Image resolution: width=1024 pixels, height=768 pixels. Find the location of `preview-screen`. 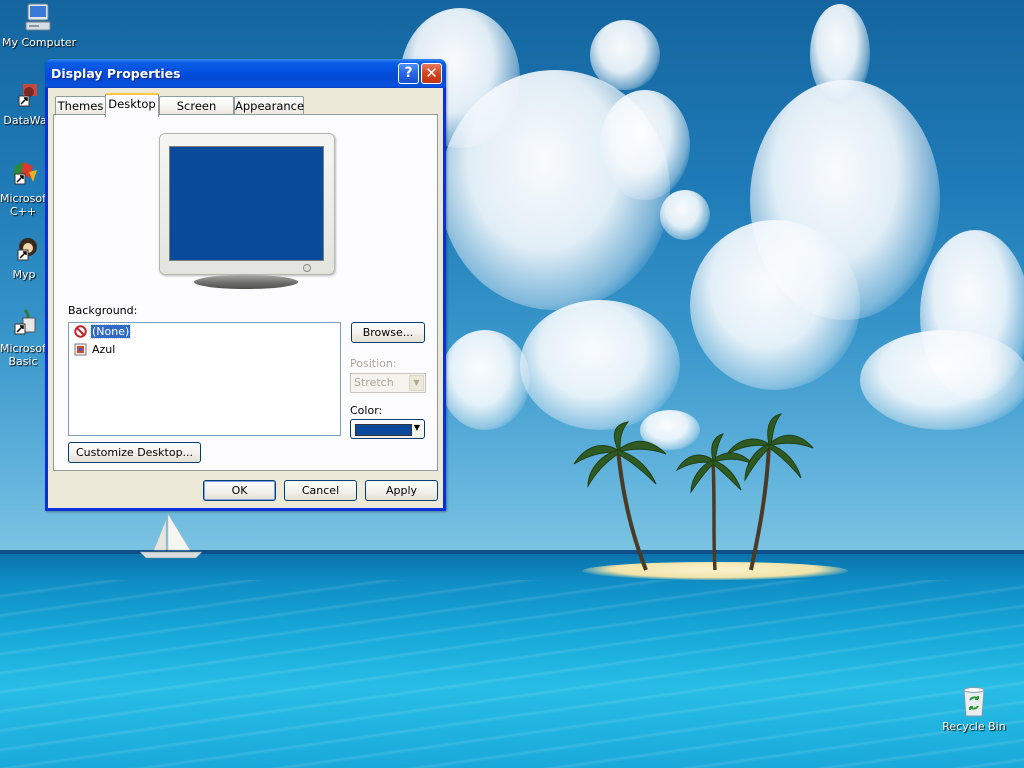

preview-screen is located at coordinates (246, 203).